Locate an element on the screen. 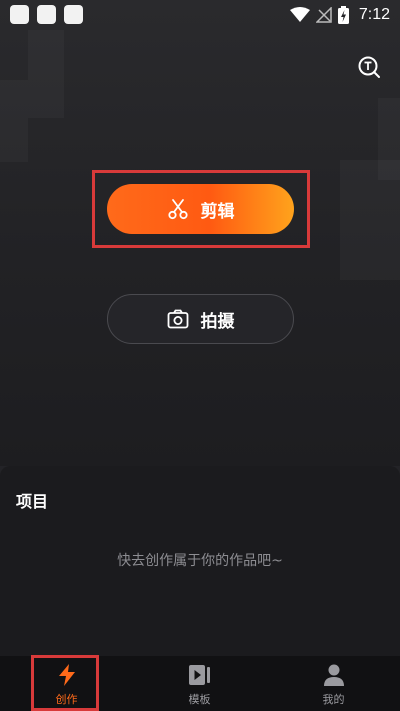 Image resolution: width=400 pixels, height=711 pixels. edit-button: 剪辑 is located at coordinates (200, 209).